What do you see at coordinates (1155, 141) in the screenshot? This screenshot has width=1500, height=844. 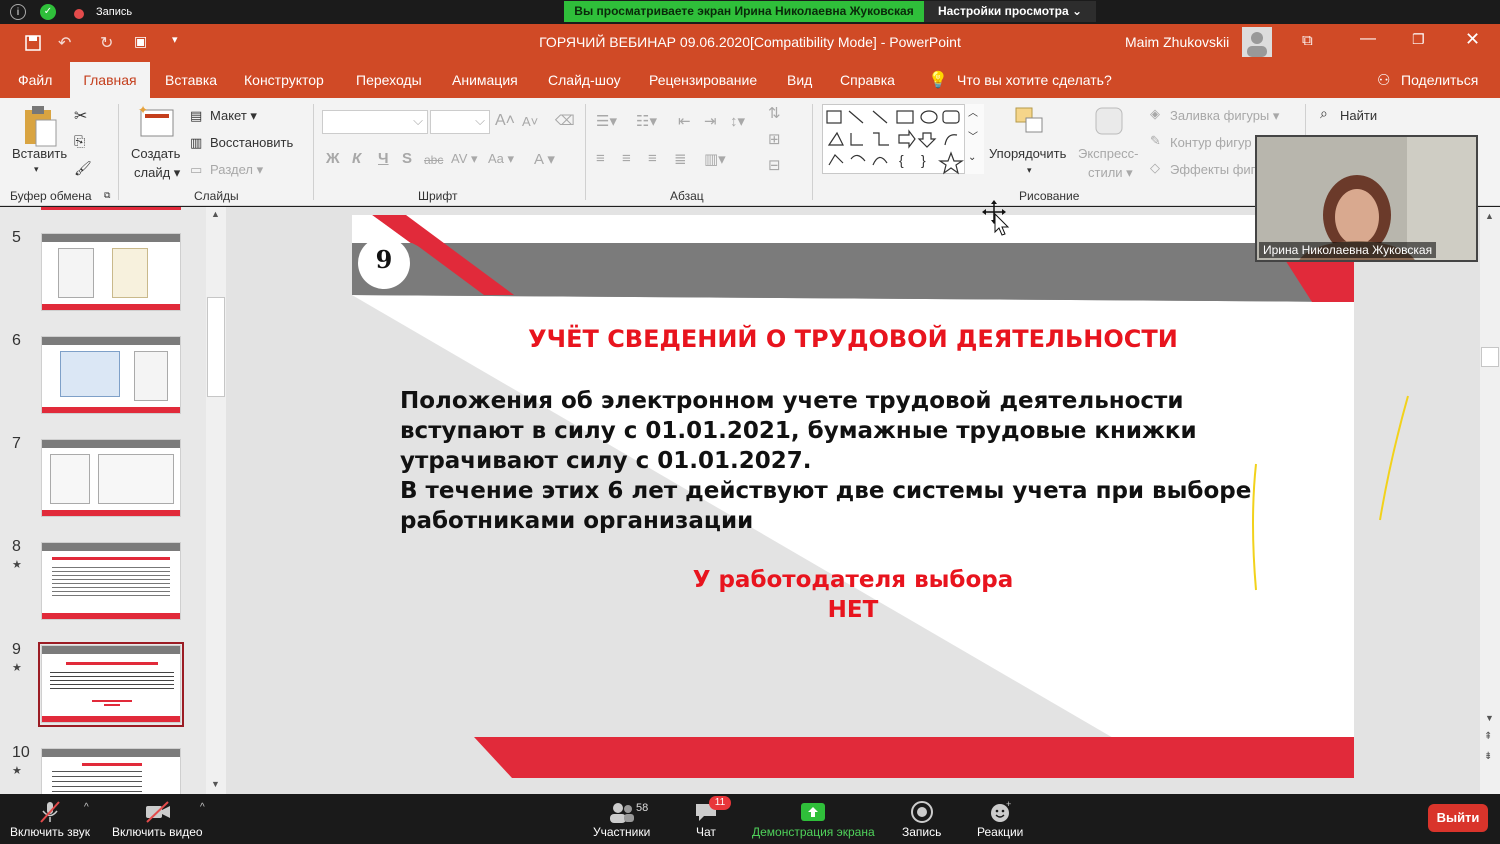 I see `shape-outline-icon: ✎` at bounding box center [1155, 141].